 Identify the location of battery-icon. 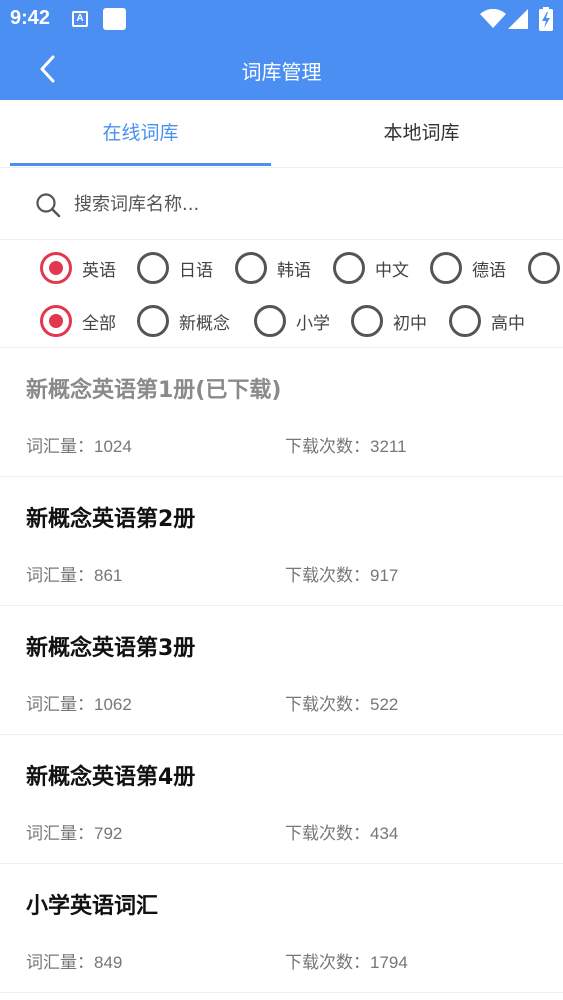
(546, 19).